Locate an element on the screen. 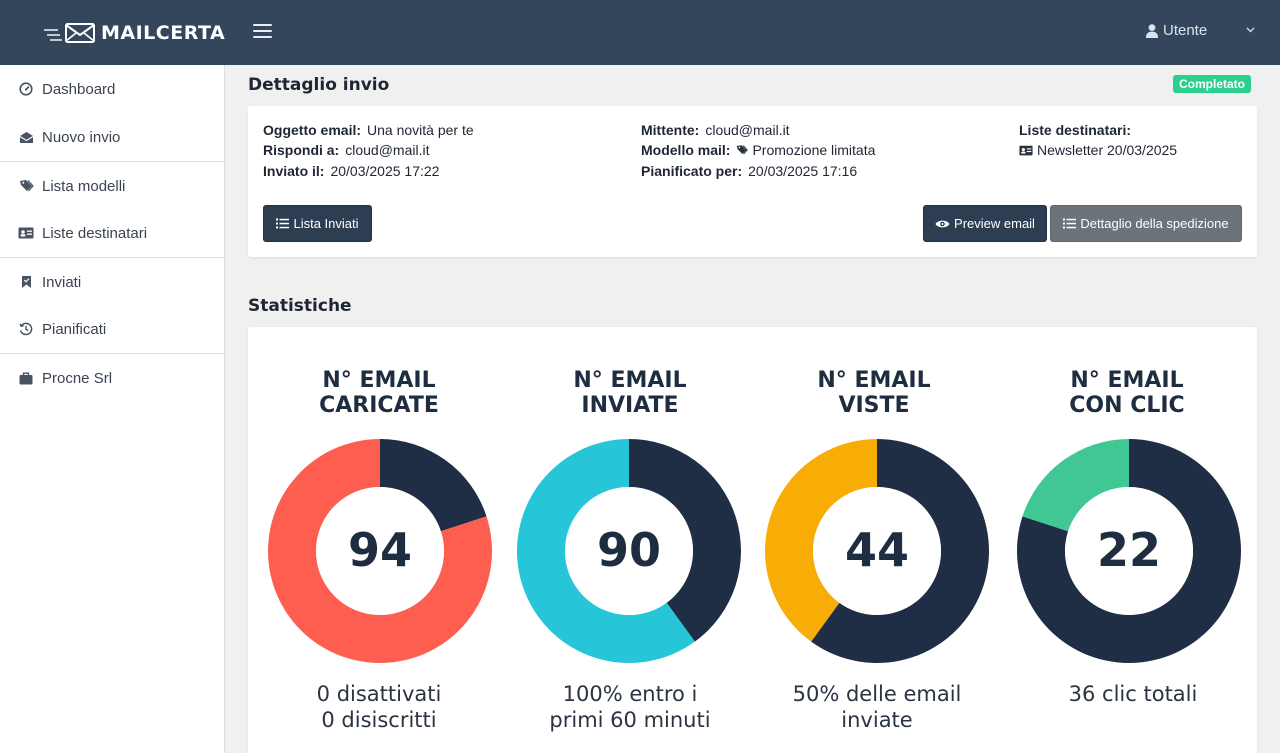  template-row: Modello mail: Promozione limitata is located at coordinates (758, 150).